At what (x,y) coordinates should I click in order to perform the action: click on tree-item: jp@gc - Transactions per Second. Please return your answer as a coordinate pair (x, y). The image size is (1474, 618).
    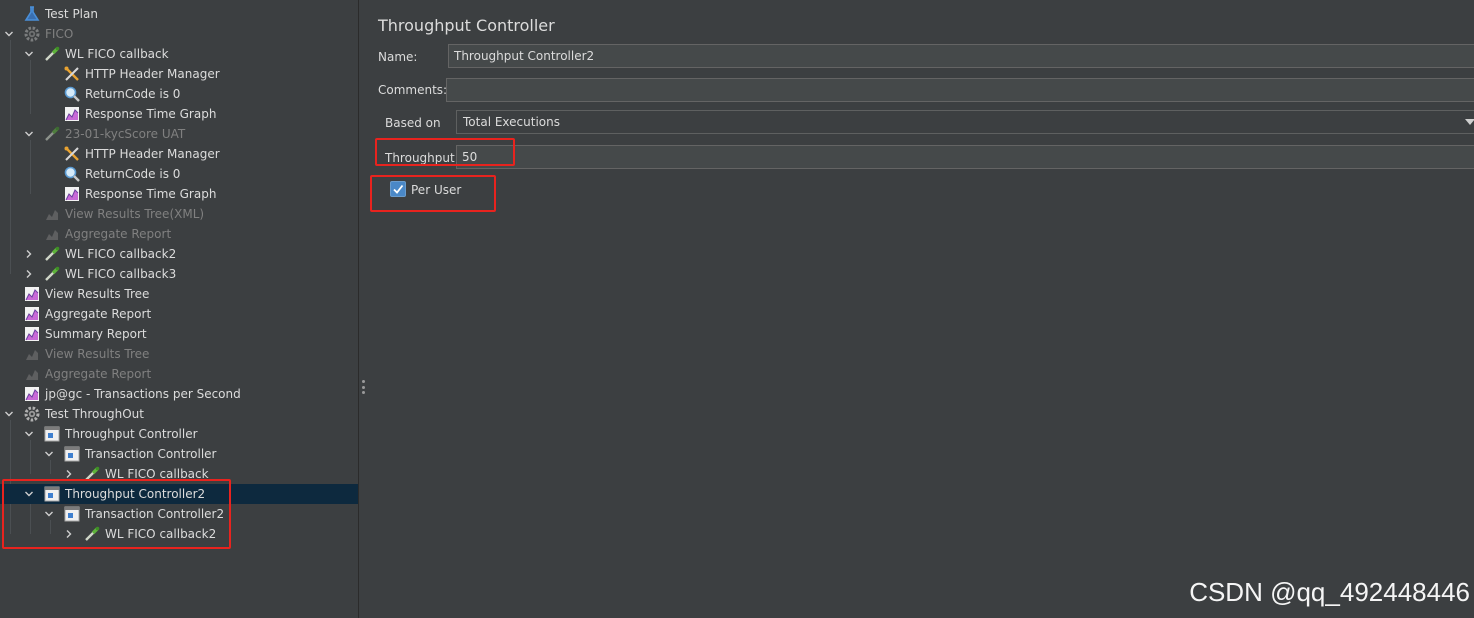
    Looking at the image, I should click on (179, 394).